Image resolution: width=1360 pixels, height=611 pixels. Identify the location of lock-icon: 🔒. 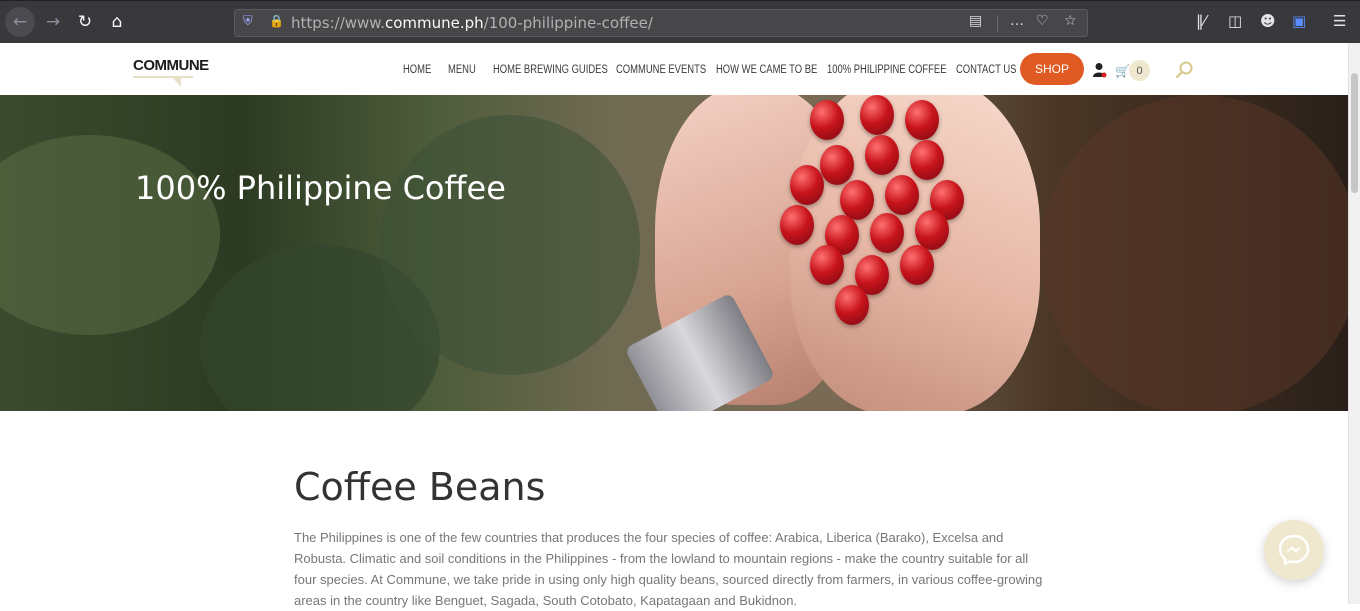
(276, 21).